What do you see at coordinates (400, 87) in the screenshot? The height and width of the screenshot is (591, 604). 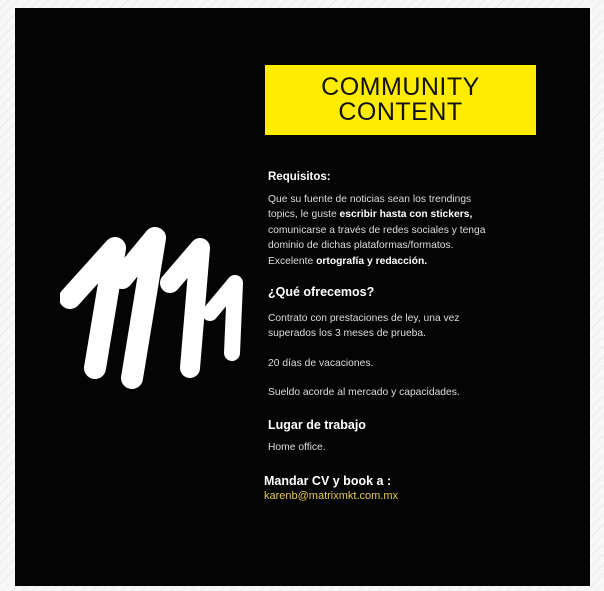 I see `title-line-1: COMMUNITY` at bounding box center [400, 87].